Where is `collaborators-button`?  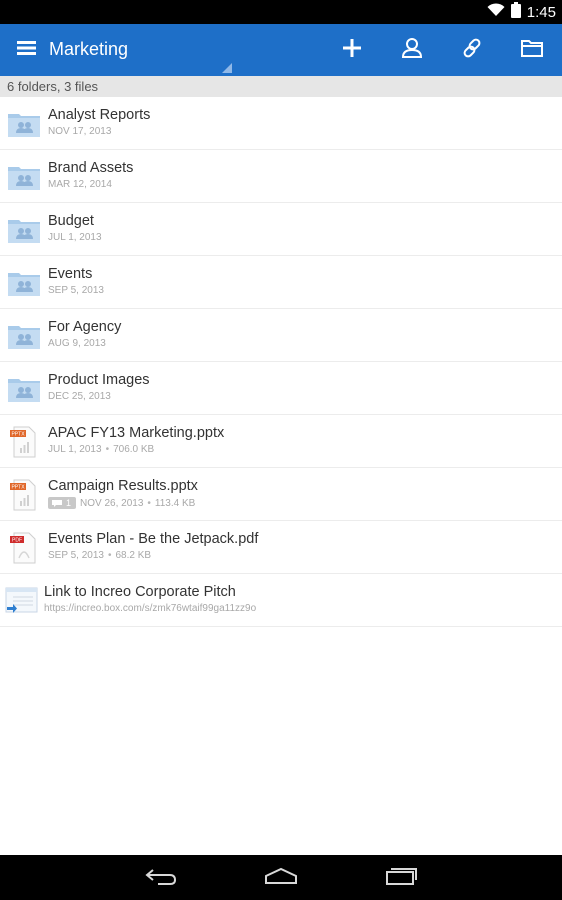
collaborators-button is located at coordinates (412, 50).